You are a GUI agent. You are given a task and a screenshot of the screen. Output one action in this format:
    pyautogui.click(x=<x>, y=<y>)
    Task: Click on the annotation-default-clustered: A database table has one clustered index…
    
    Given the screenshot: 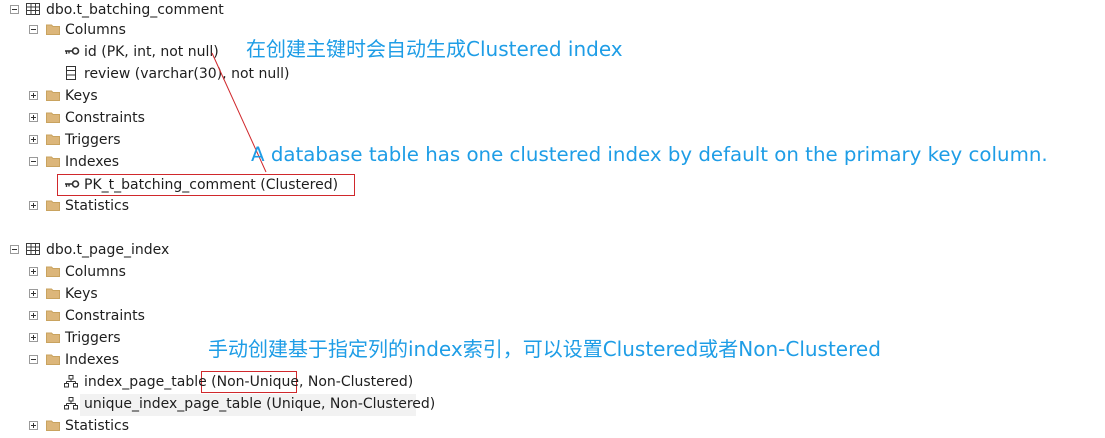 What is the action you would take?
    pyautogui.click(x=649, y=154)
    